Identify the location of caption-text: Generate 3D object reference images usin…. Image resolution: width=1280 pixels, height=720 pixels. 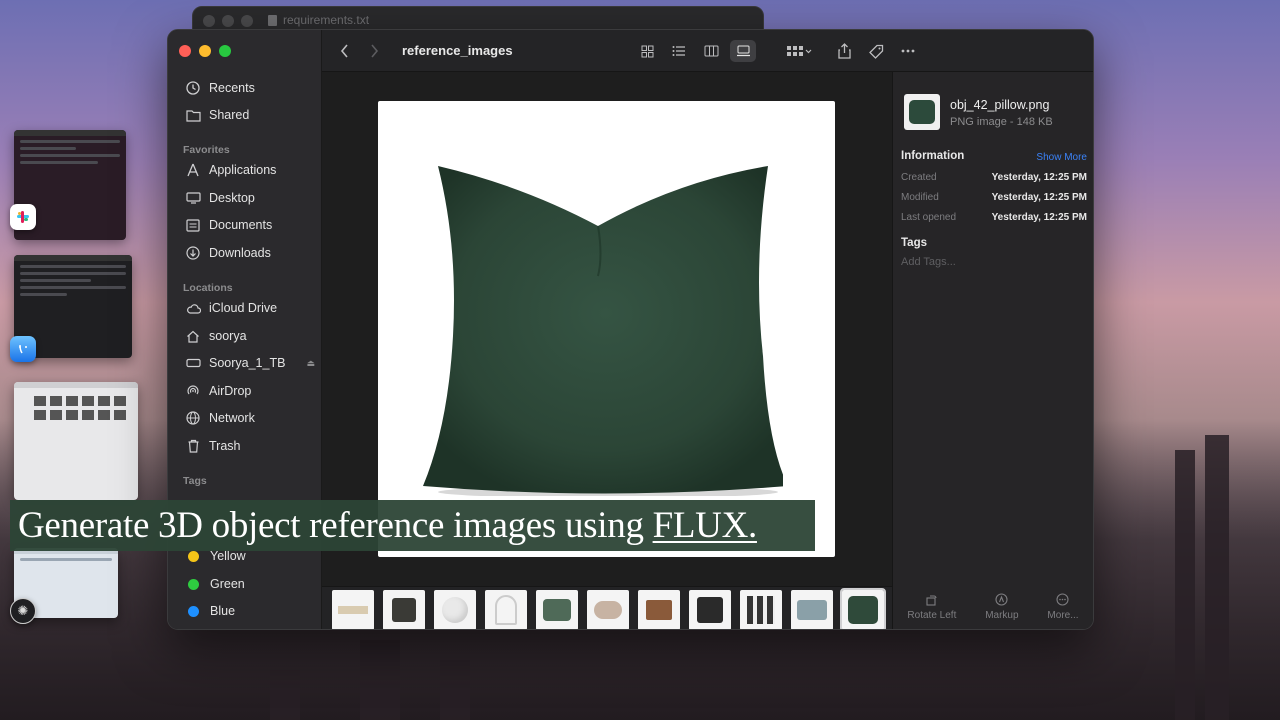
(388, 525).